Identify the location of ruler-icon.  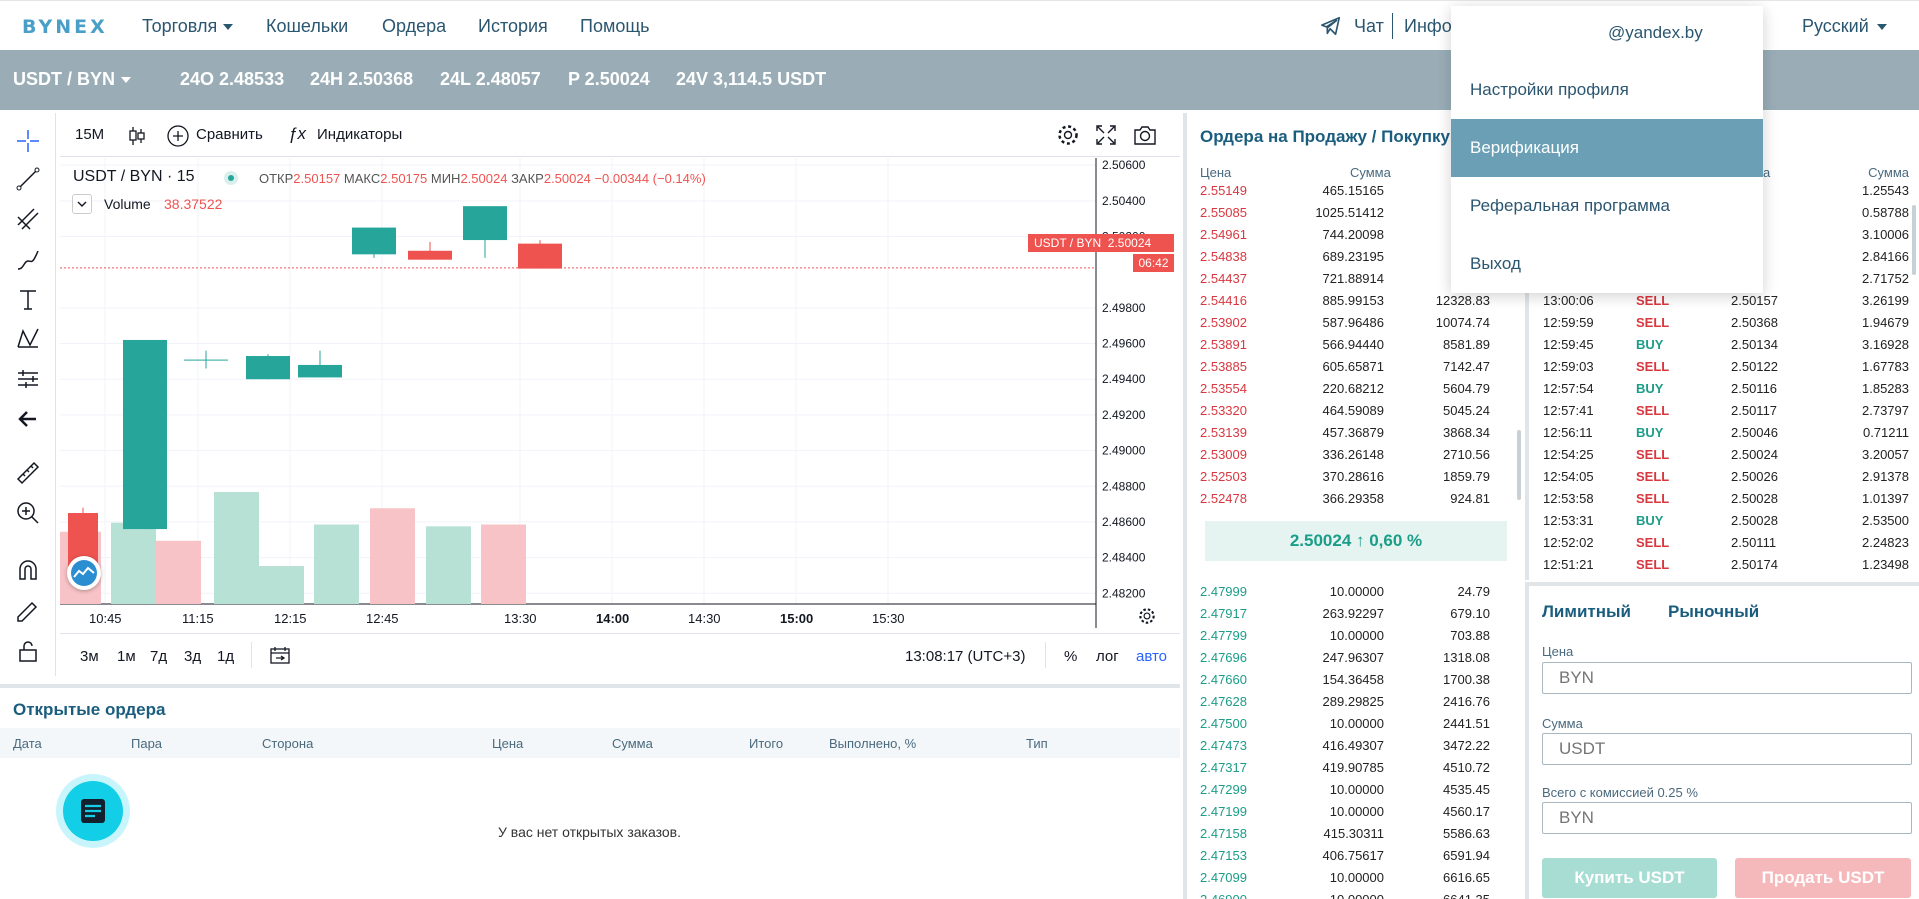
(28, 473).